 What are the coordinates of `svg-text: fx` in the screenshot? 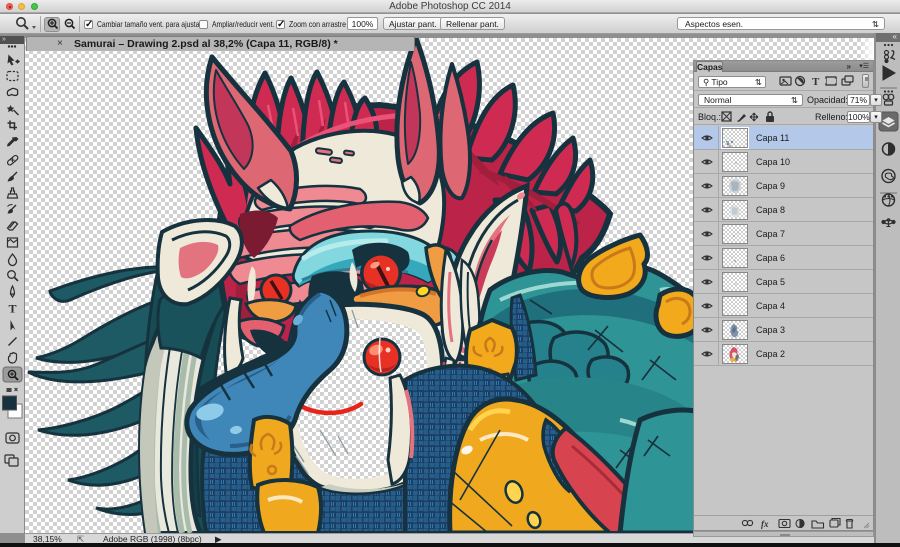 It's located at (765, 524).